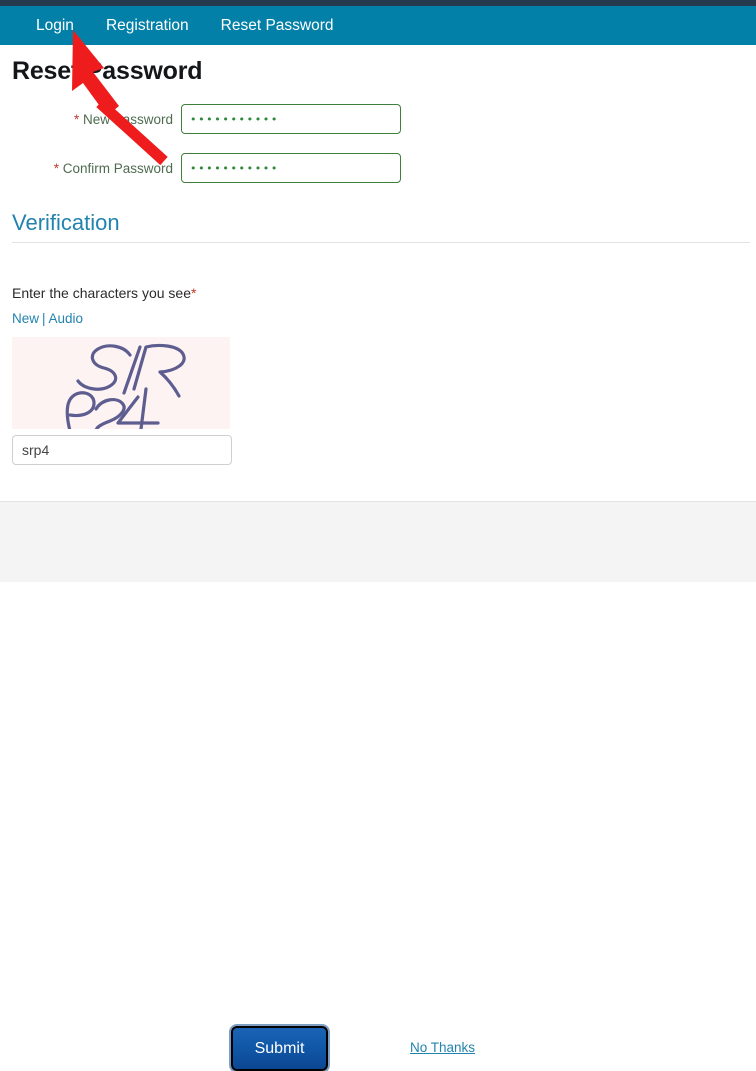 The width and height of the screenshot is (756, 1071). I want to click on new-password-label-text: New Password, so click(127, 119).